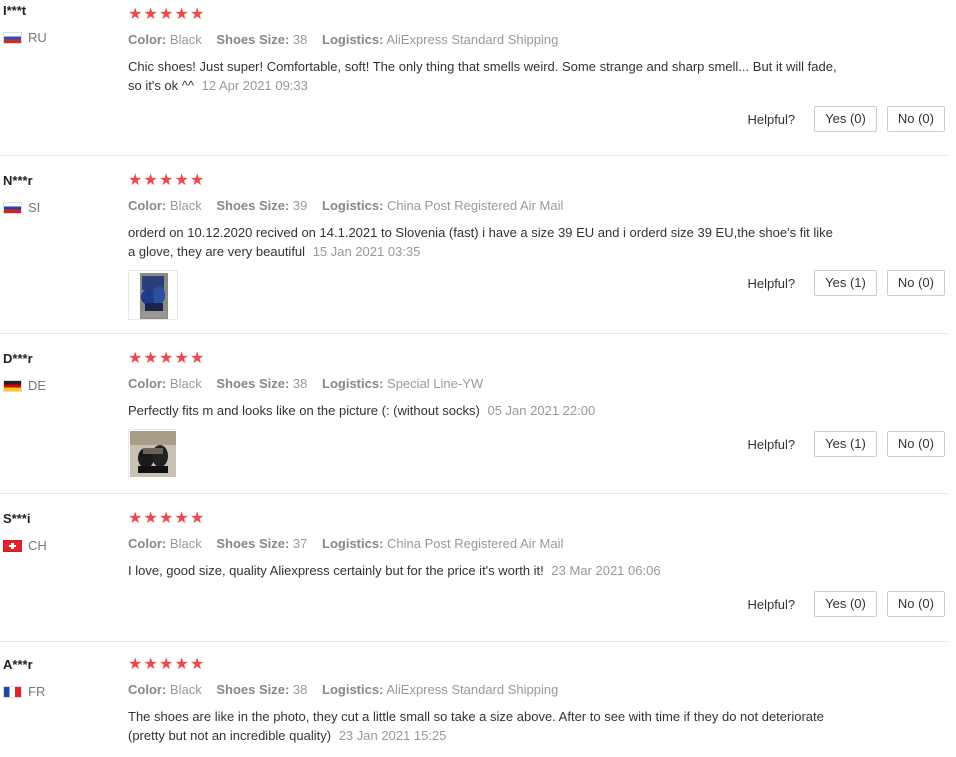  Describe the element at coordinates (346, 205) in the screenshot. I see `sku-info: Color: Black Shoes Size: 39 Logistics` at that location.